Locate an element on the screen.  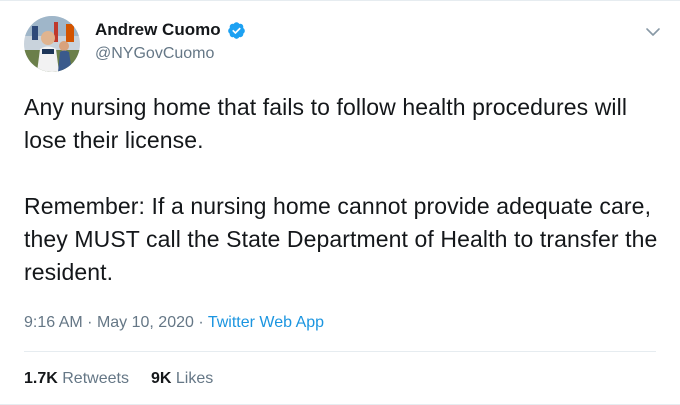
author-name-row: Andrew Cuomo is located at coordinates (170, 30).